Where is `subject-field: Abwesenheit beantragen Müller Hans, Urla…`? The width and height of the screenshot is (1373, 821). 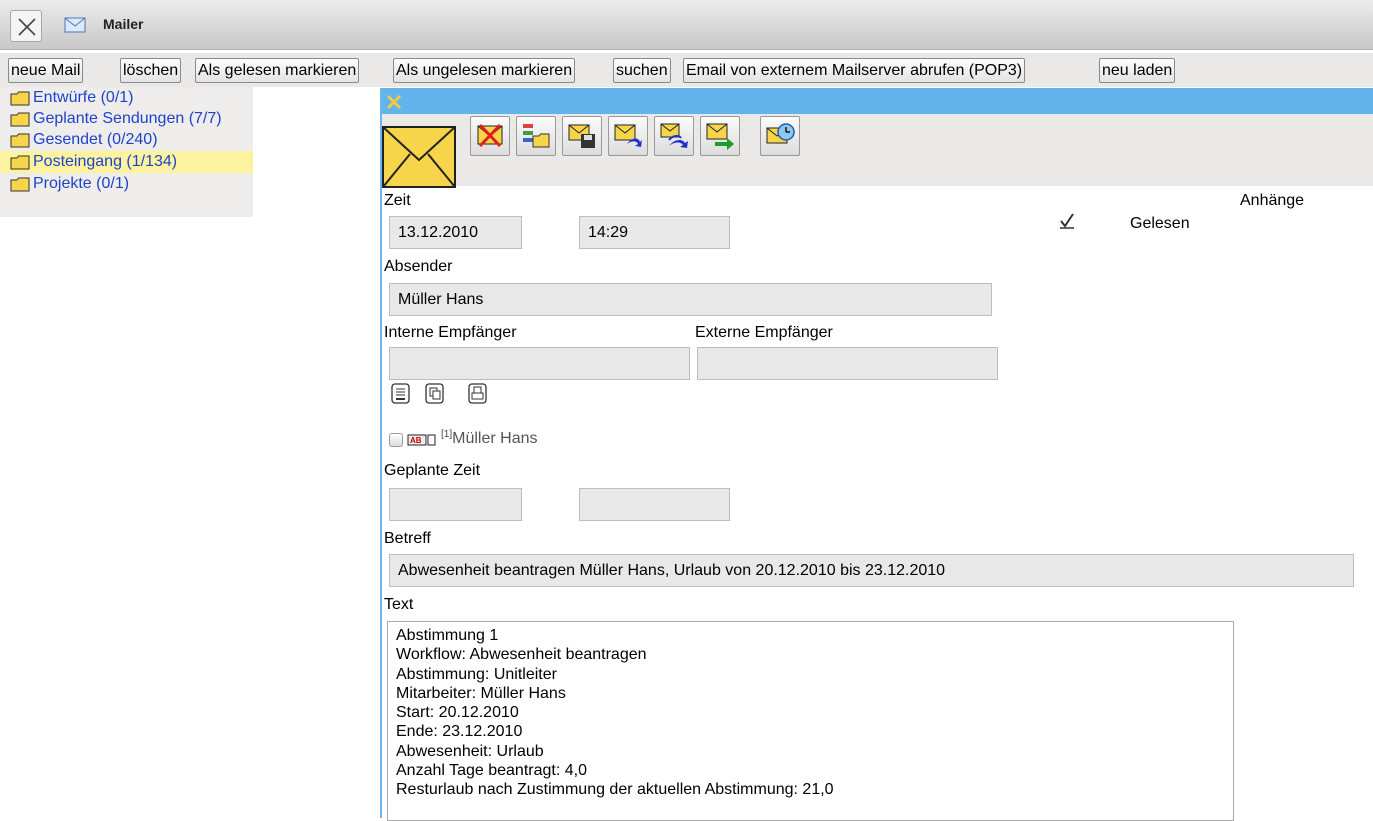
subject-field: Abwesenheit beantragen Müller Hans, Urla… is located at coordinates (871, 570).